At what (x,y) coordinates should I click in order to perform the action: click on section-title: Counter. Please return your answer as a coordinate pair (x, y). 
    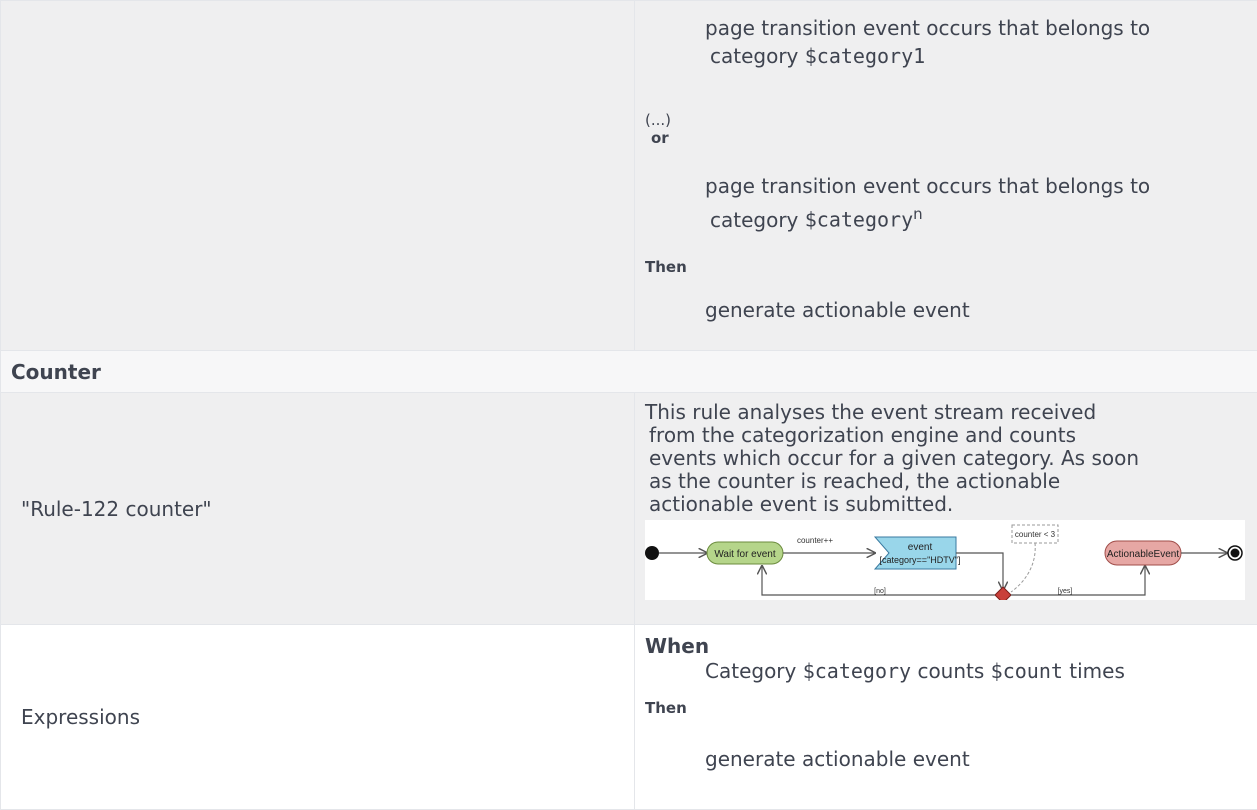
    Looking at the image, I should click on (629, 372).